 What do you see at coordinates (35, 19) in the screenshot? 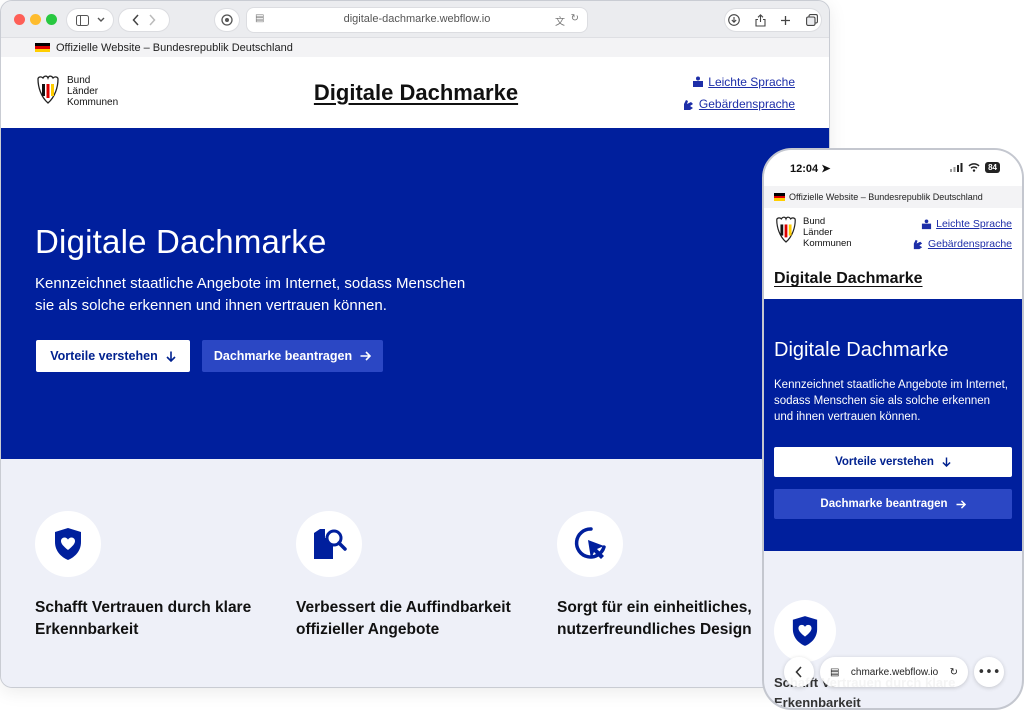
I see `minimize-window-button` at bounding box center [35, 19].